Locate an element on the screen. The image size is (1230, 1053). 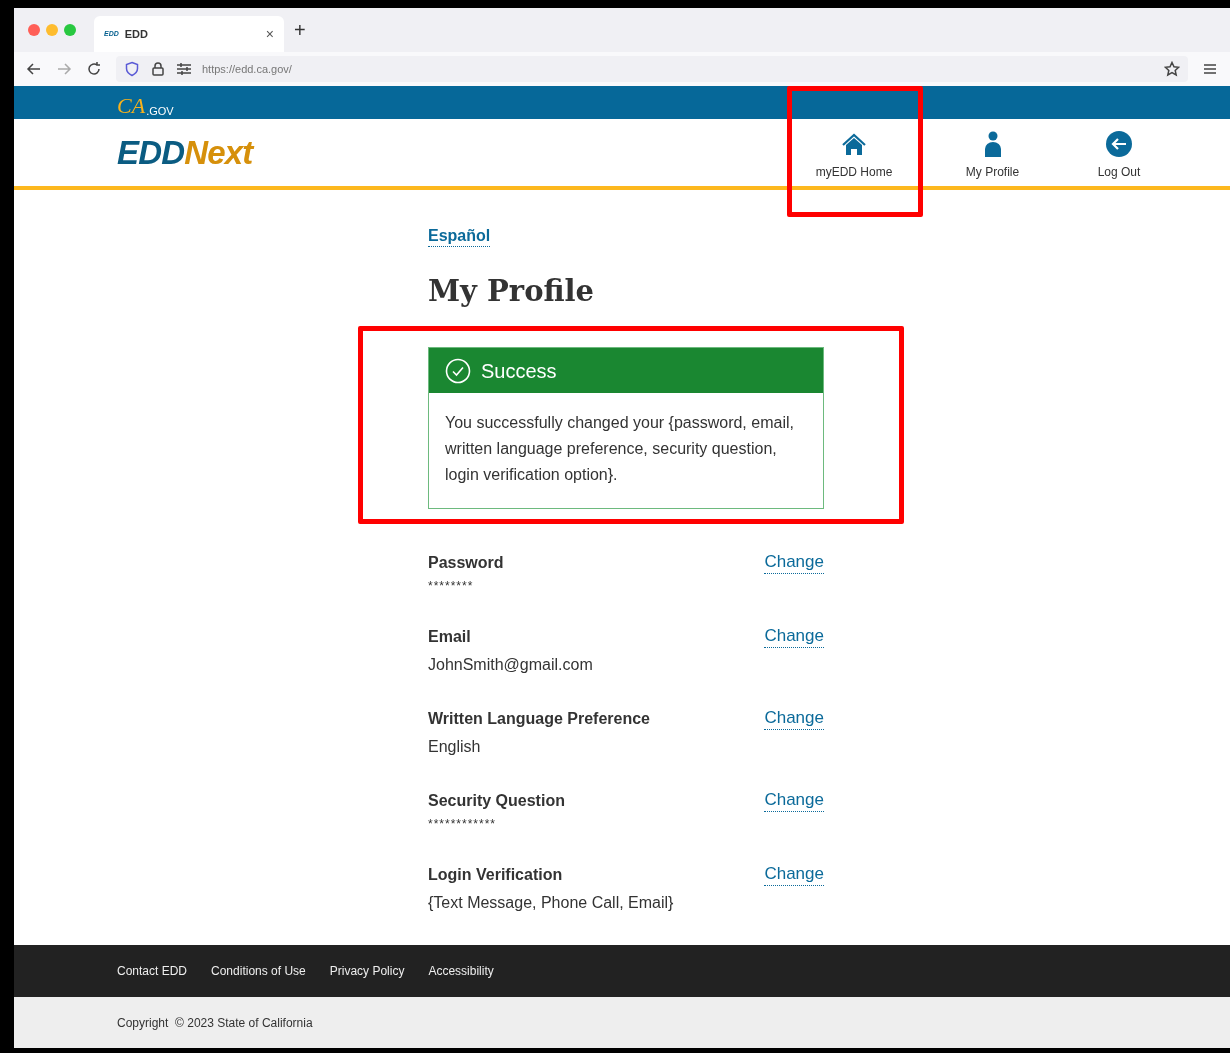
gov-logo-text: .GOV is located at coordinates (160, 111).